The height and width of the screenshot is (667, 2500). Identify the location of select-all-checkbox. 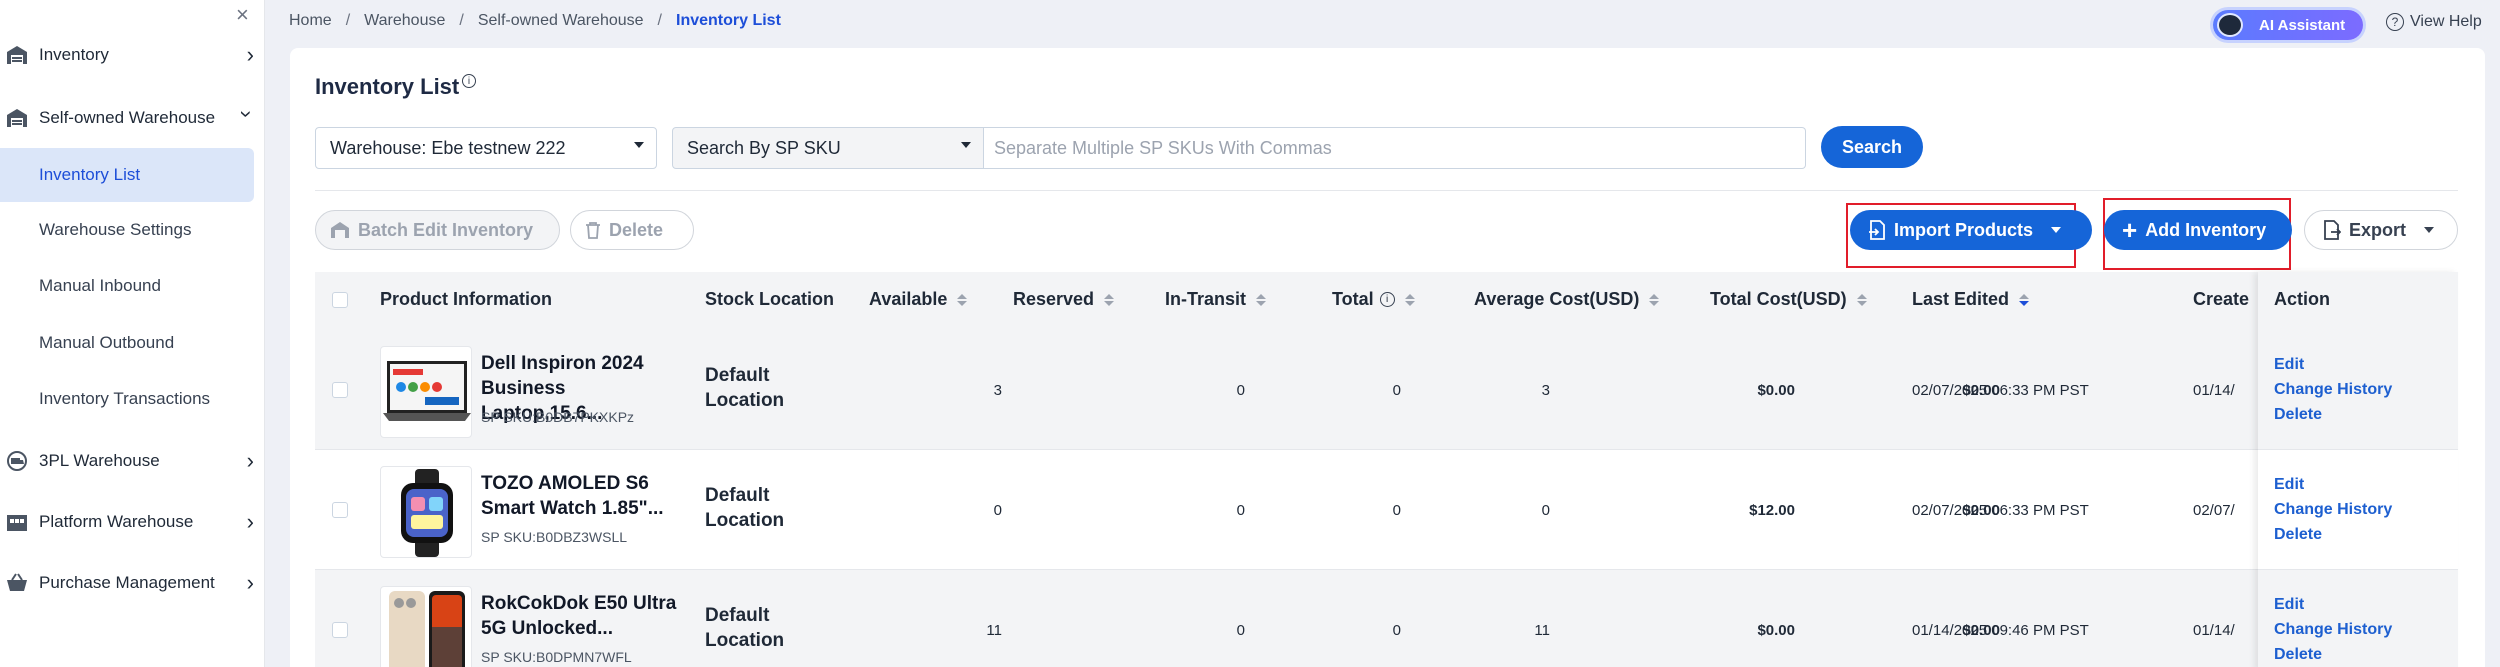
(340, 300).